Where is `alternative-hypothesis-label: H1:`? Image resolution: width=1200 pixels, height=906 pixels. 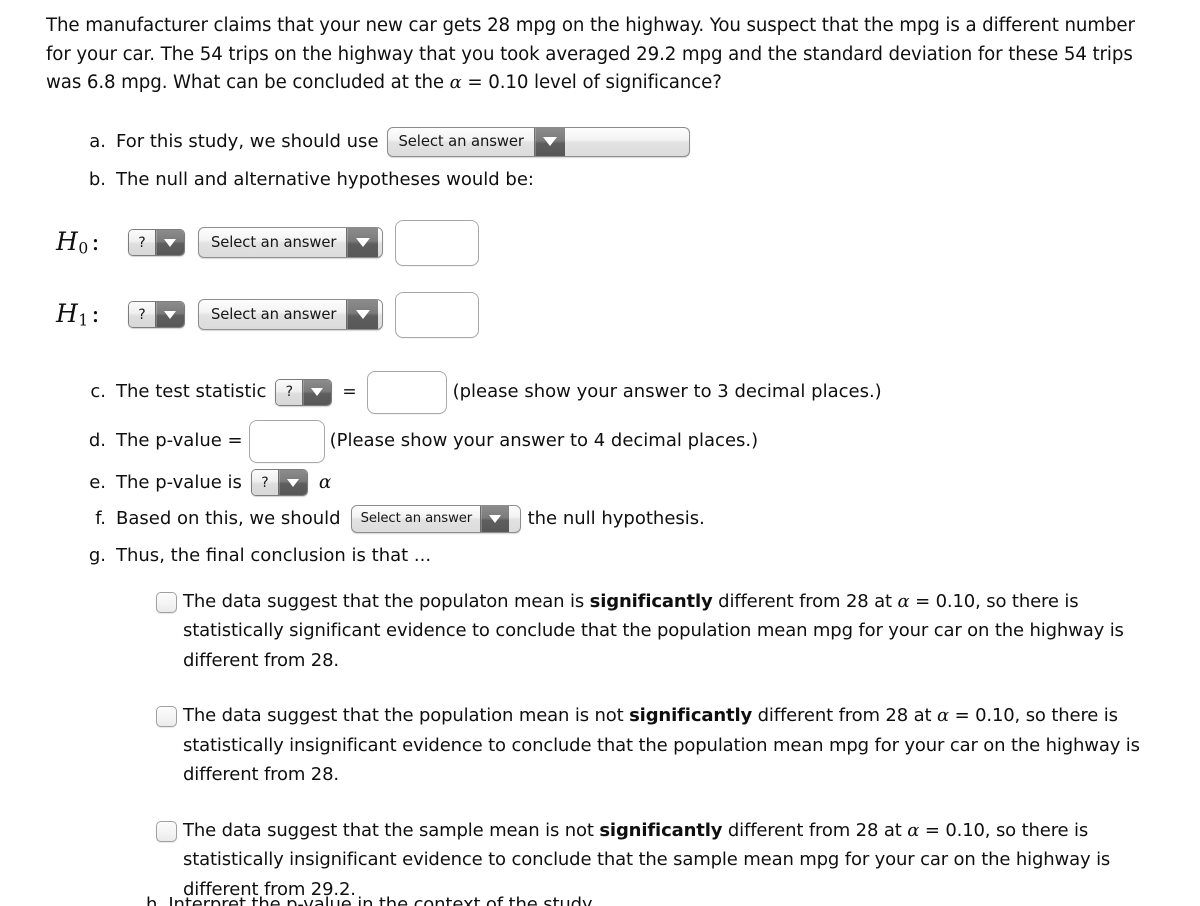 alternative-hypothesis-label: H1: is located at coordinates (78, 314).